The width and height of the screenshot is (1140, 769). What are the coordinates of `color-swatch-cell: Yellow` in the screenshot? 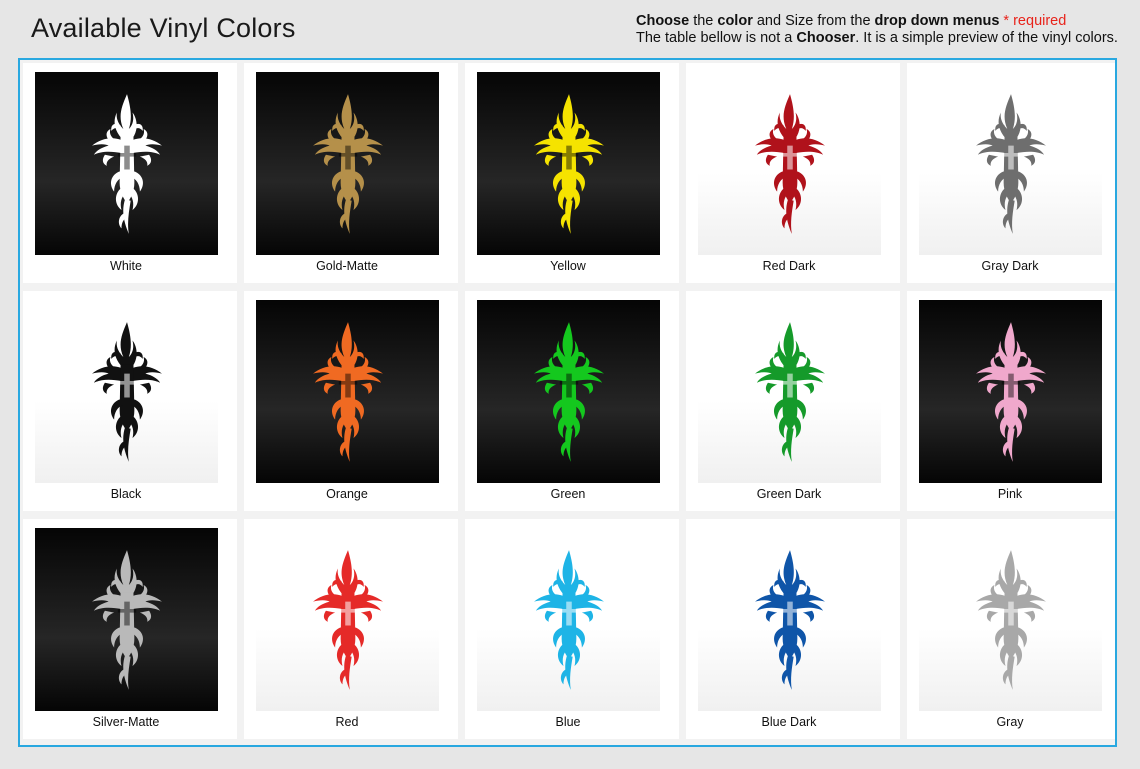 It's located at (572, 173).